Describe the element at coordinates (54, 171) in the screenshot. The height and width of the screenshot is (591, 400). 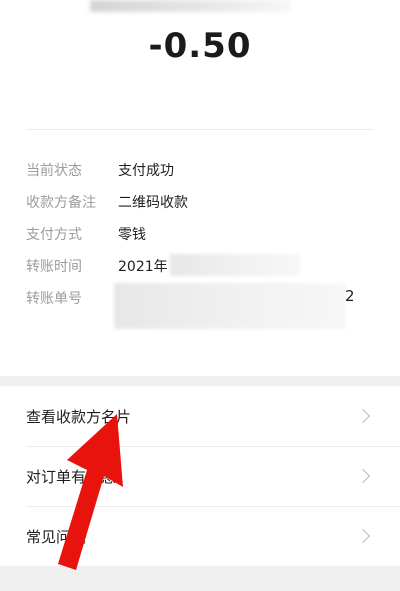
I see `detail-label: 当前状态` at that location.